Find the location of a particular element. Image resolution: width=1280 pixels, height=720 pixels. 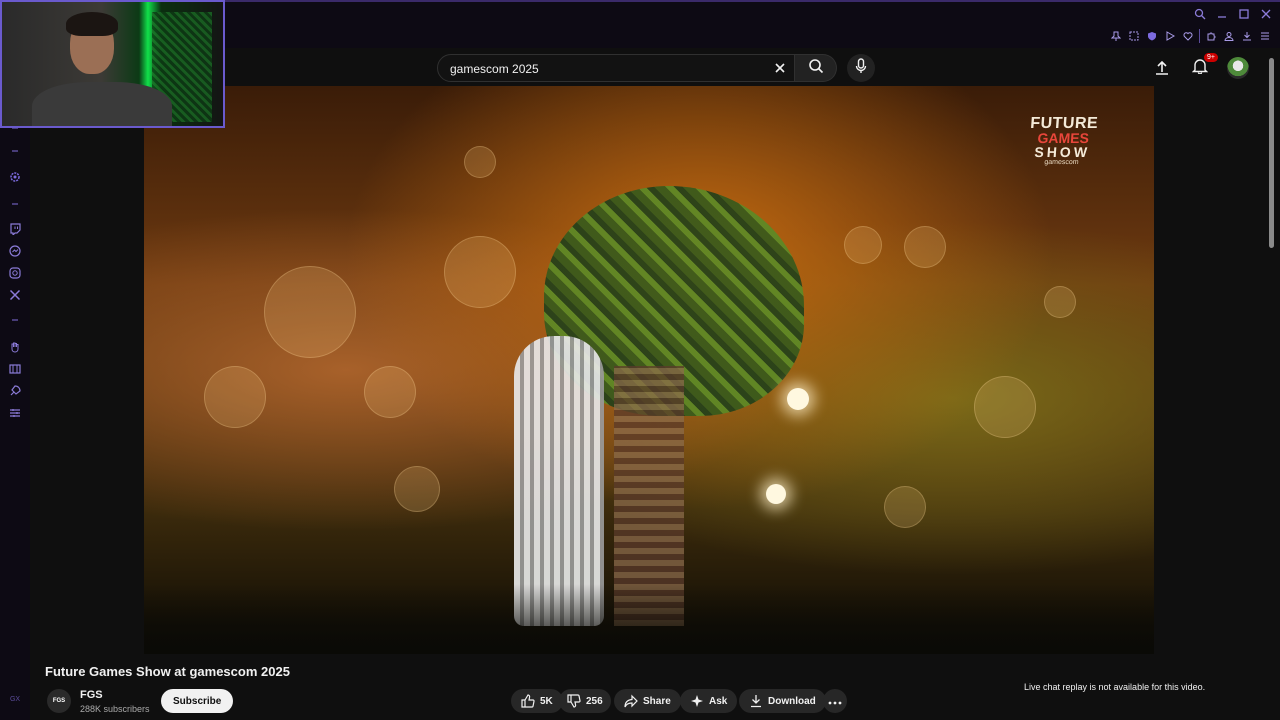

webcam-overlay is located at coordinates (112, 64).